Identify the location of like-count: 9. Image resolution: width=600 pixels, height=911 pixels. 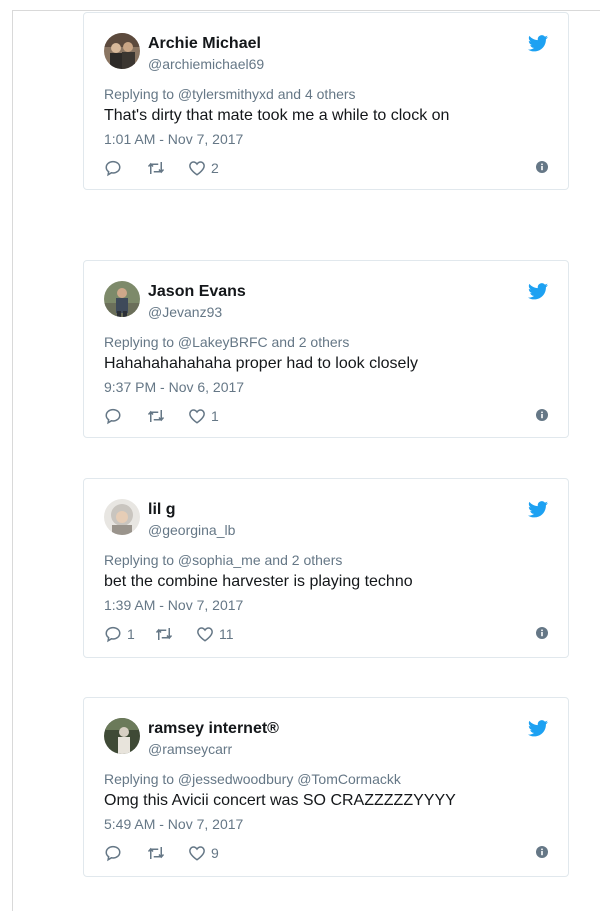
(215, 853).